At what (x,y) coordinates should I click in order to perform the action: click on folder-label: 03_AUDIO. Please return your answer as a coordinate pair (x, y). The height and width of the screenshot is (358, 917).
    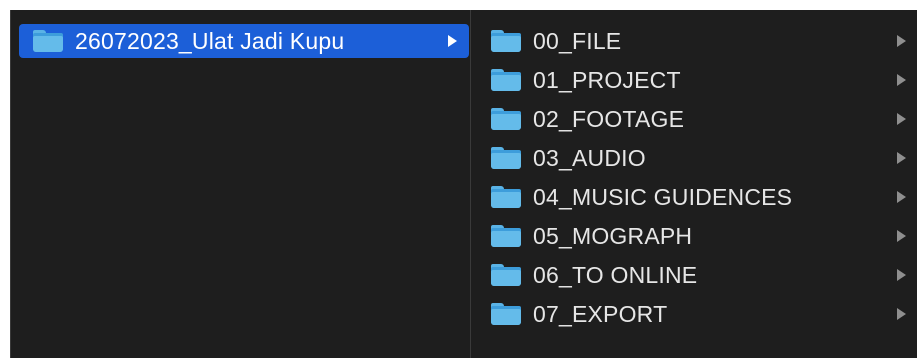
    Looking at the image, I should click on (589, 157).